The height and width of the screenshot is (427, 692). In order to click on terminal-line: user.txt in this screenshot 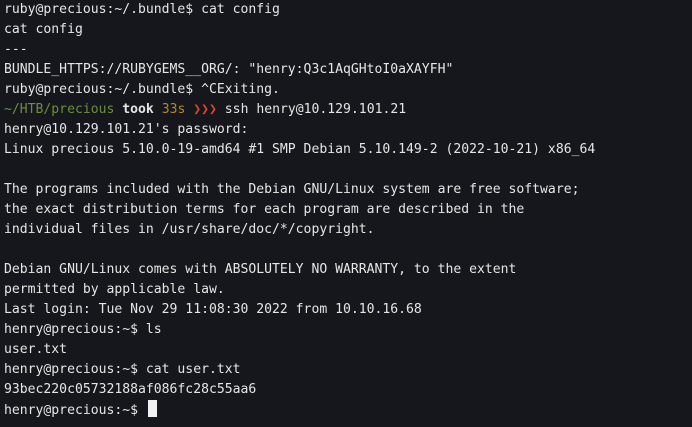, I will do `click(36, 349)`.